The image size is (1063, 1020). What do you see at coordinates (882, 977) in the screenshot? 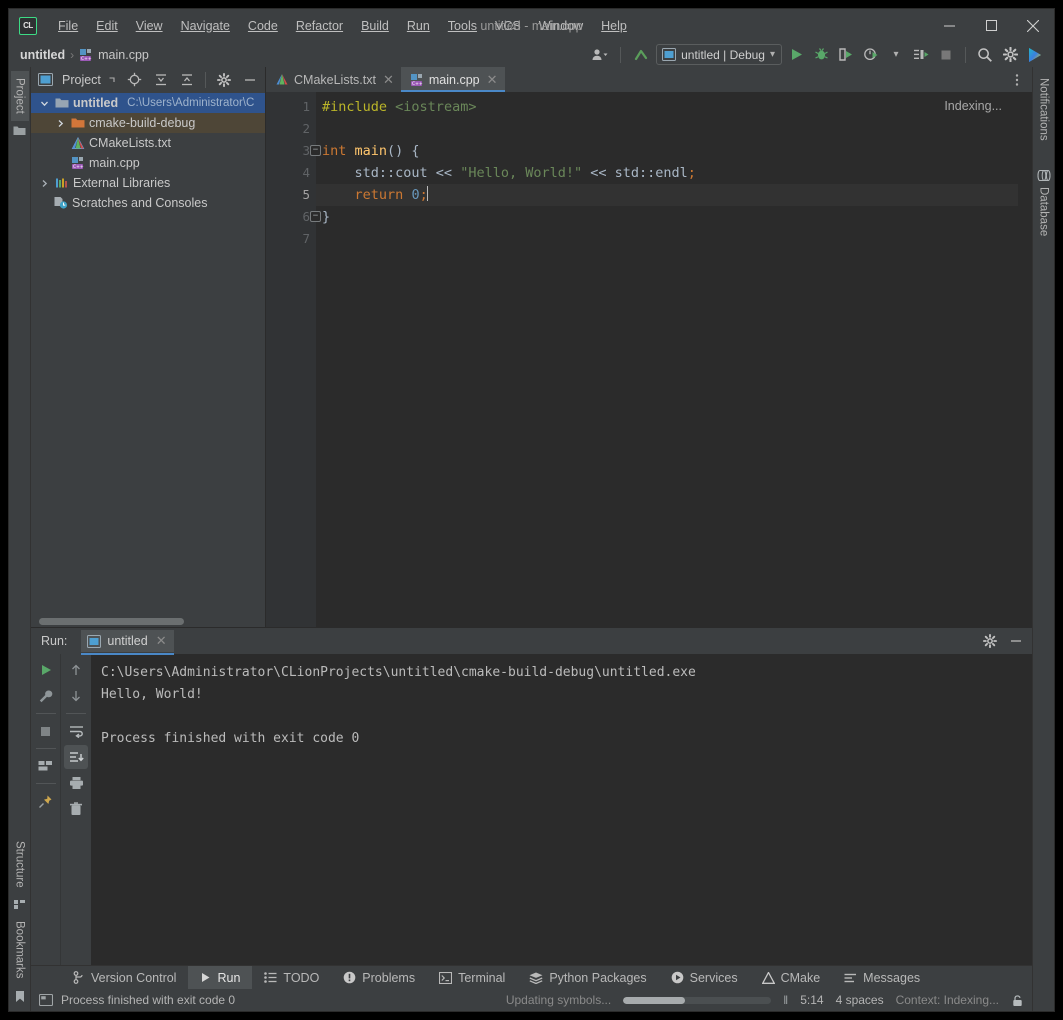
I see `tool-button-messages: Messages` at bounding box center [882, 977].